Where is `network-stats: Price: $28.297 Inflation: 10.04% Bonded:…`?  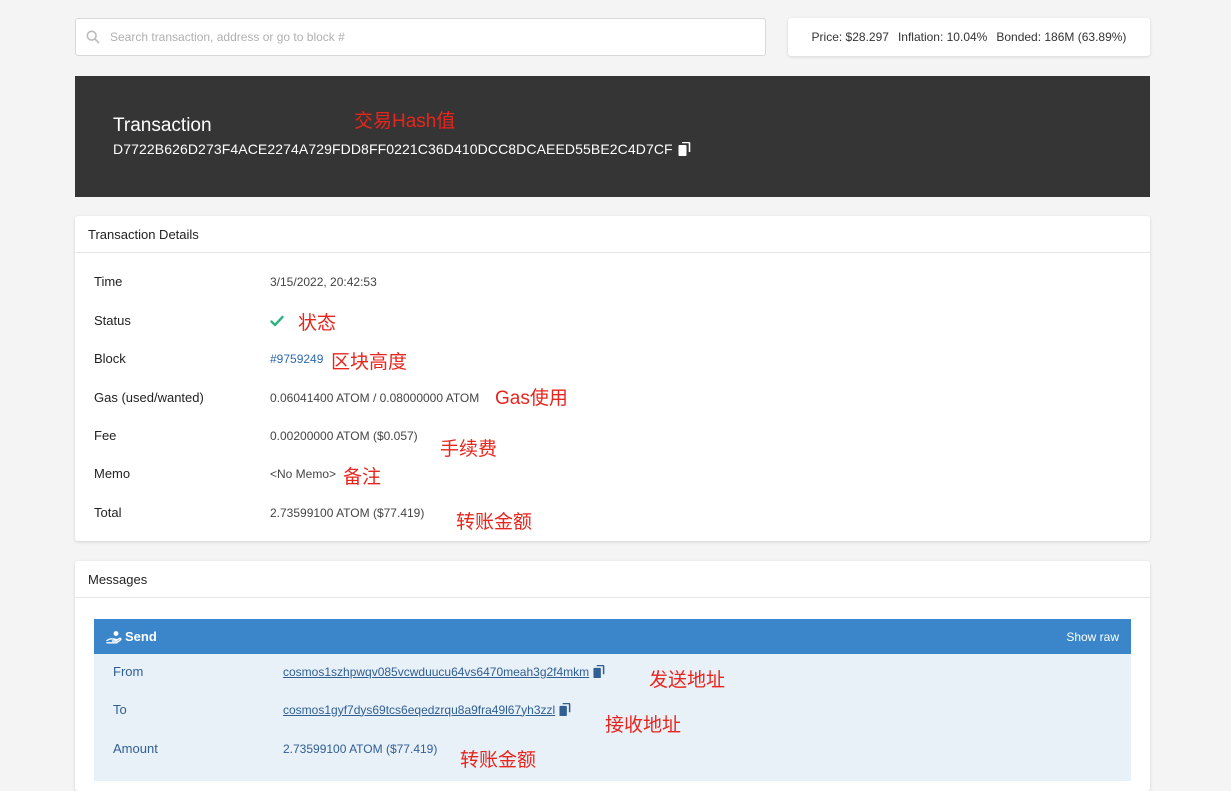
network-stats: Price: $28.297 Inflation: 10.04% Bonded:… is located at coordinates (969, 37).